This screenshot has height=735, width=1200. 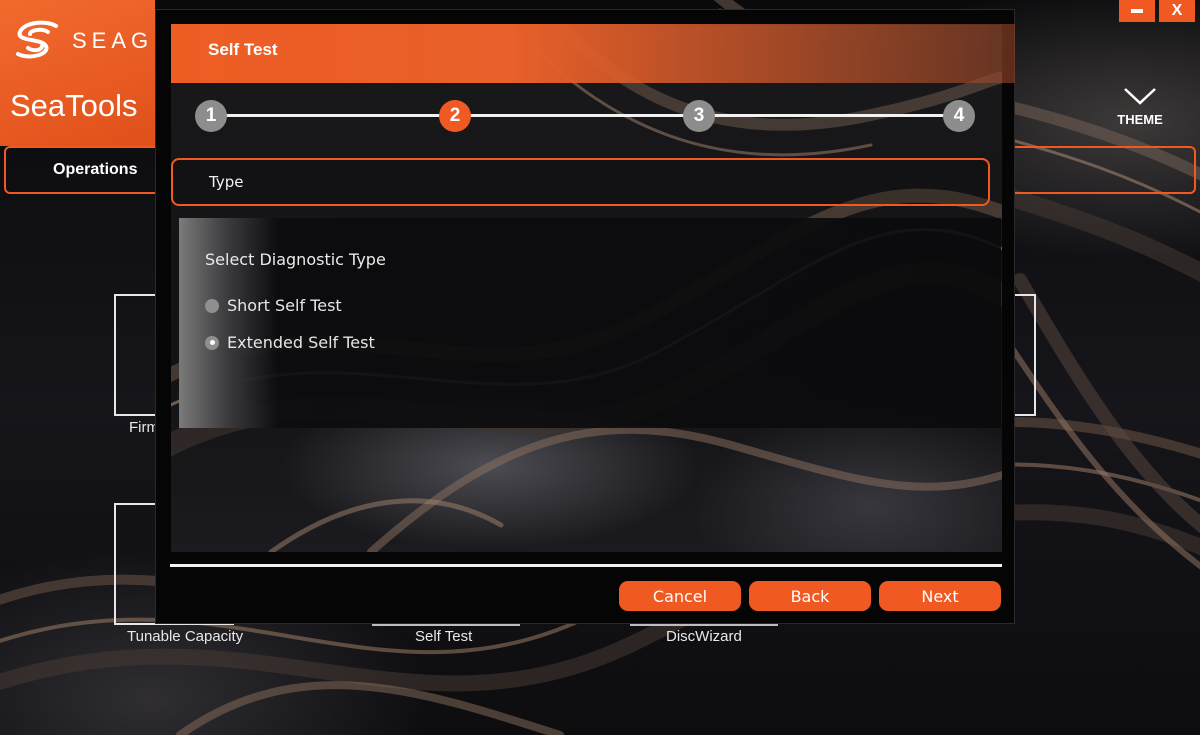 I want to click on footer-divider, so click(x=586, y=565).